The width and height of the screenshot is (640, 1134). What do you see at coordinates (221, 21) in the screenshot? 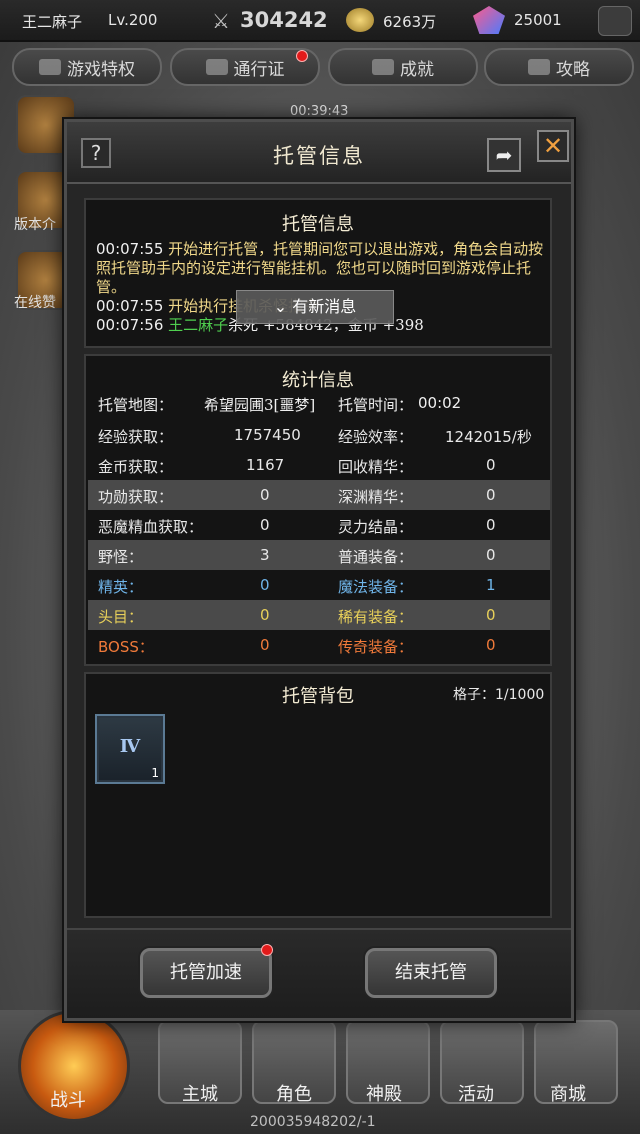
I see `combat-power-icon: ⚔` at bounding box center [221, 21].